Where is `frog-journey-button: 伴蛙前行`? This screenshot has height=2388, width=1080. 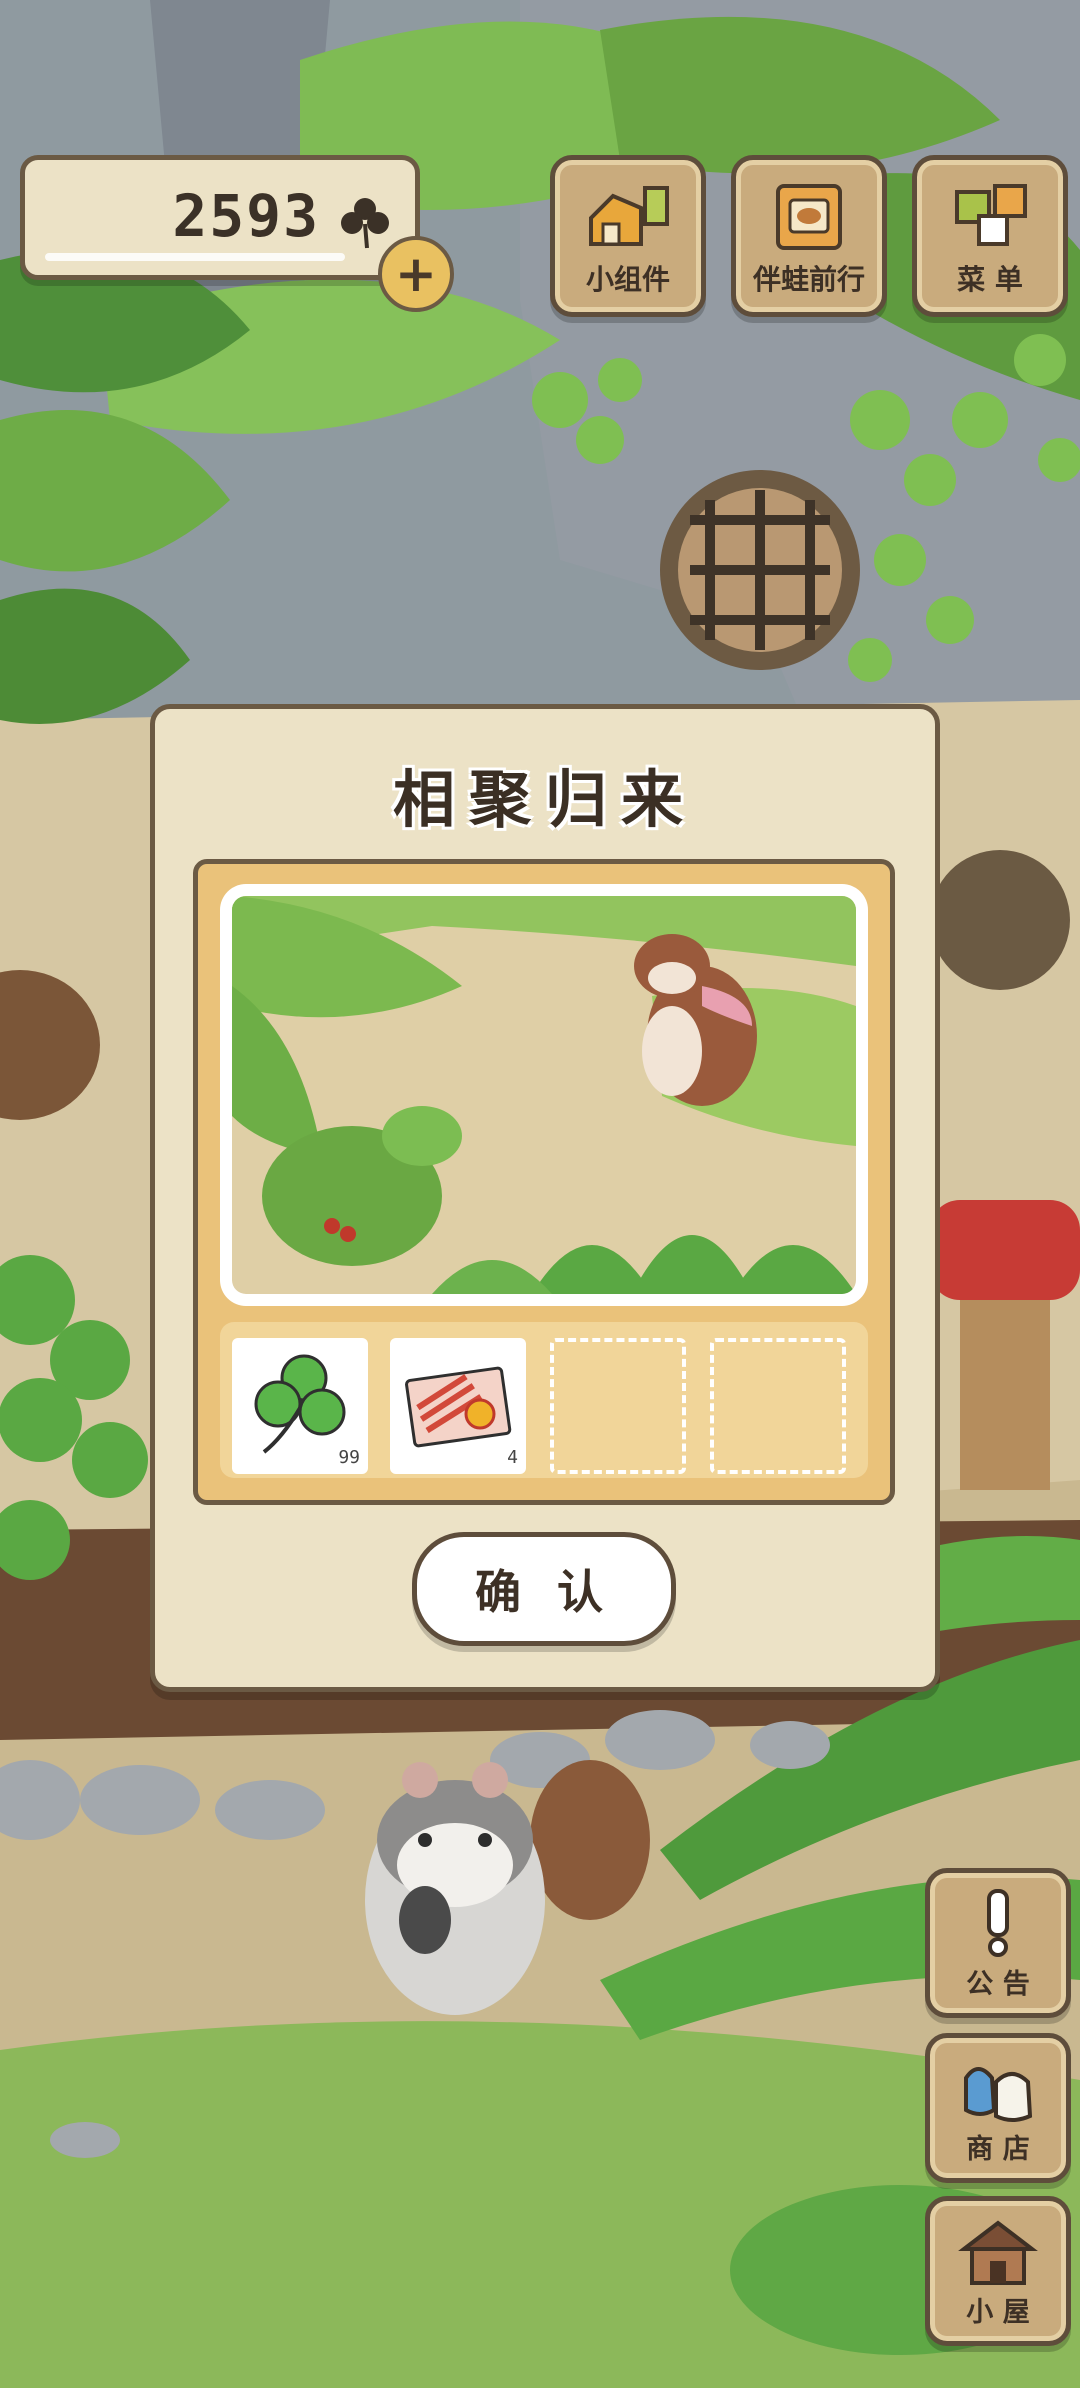 frog-journey-button: 伴蛙前行 is located at coordinates (809, 236).